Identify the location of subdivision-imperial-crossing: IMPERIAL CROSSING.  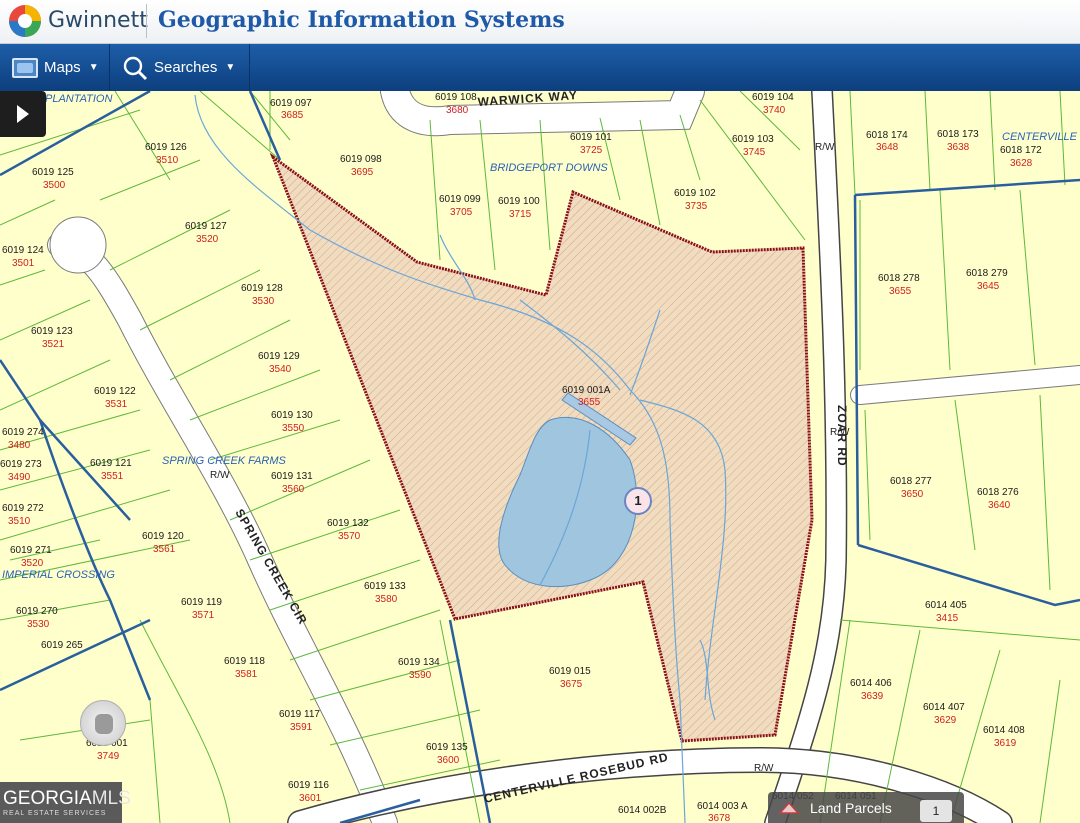
(58, 575).